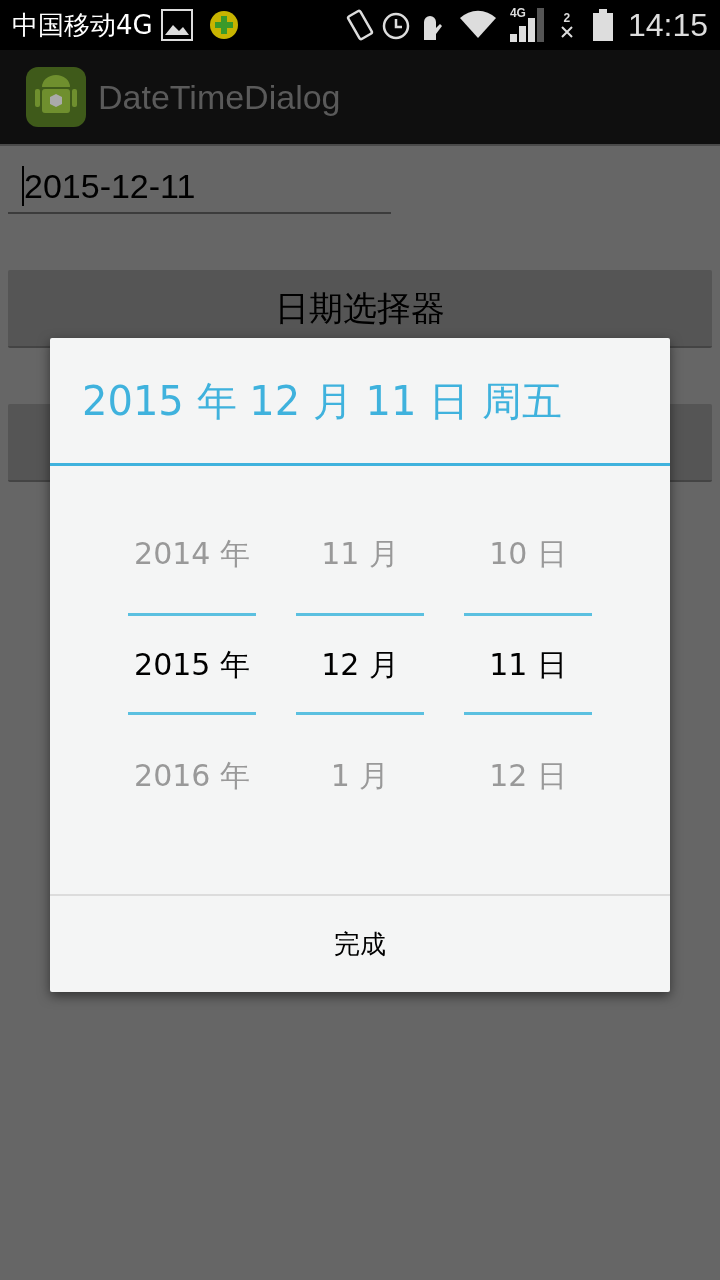 The image size is (720, 1280). What do you see at coordinates (192, 553) in the screenshot?
I see `picker-value: 2014 年` at bounding box center [192, 553].